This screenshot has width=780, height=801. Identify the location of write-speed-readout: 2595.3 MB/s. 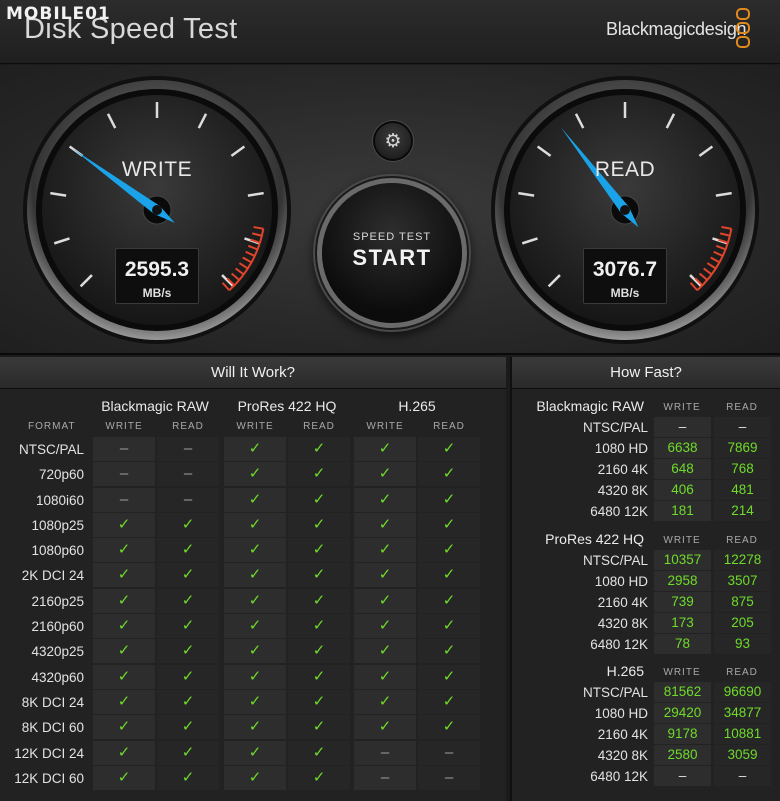
(157, 276).